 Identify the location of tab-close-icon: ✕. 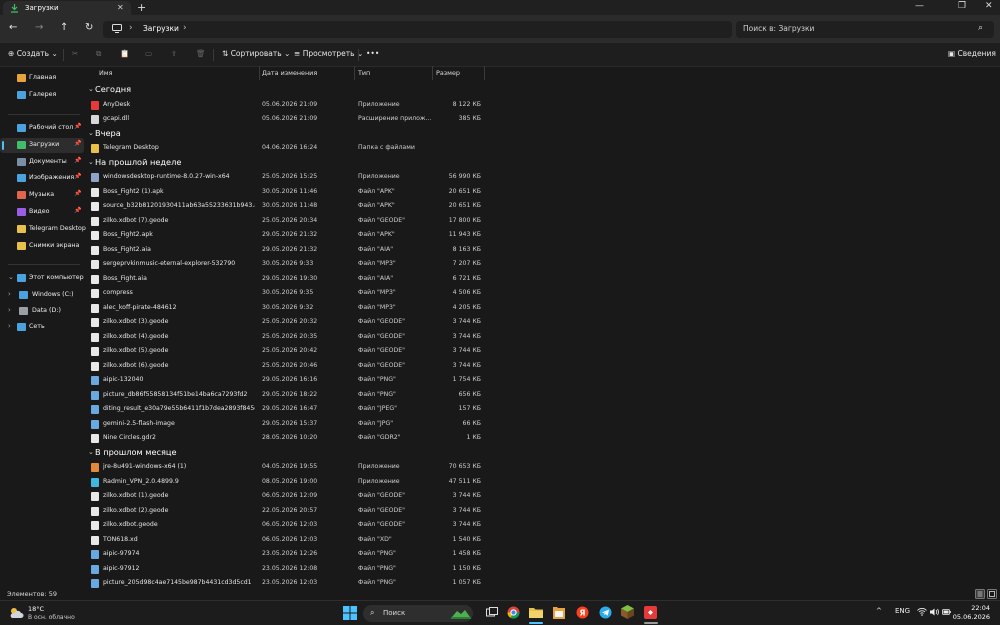
(120, 7).